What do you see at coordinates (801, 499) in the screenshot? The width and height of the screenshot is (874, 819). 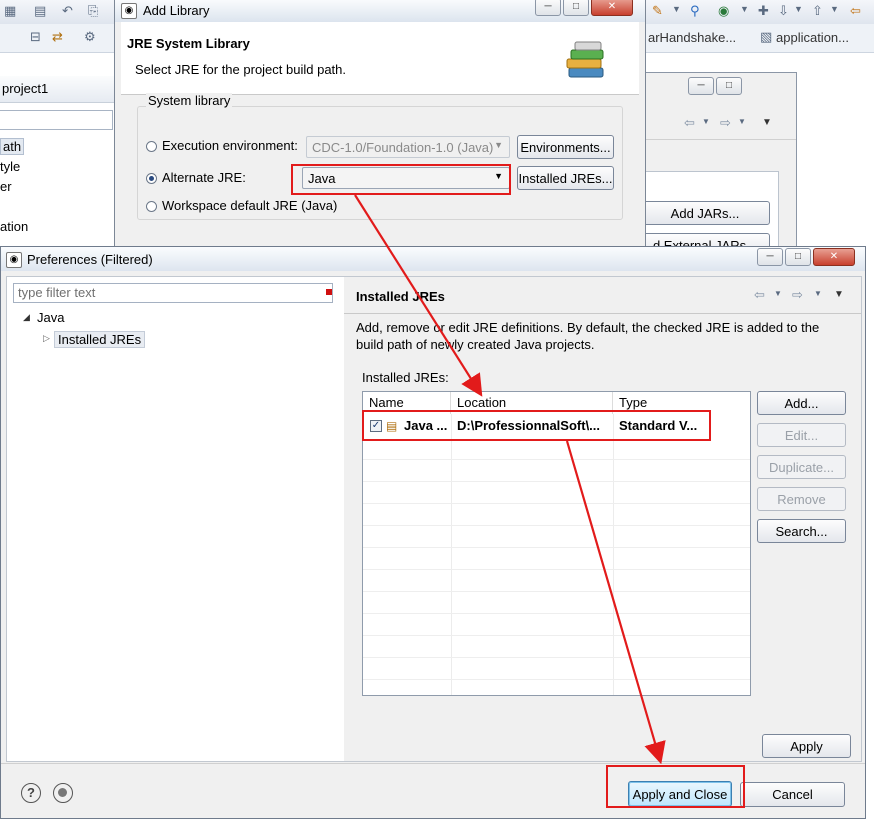 I see `remove-jre-button: Remove` at bounding box center [801, 499].